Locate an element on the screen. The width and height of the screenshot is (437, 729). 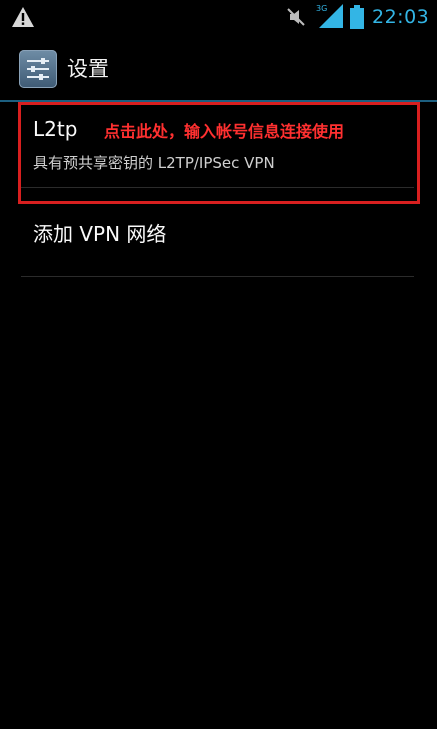
network-type-label: 3G is located at coordinates (321, 8).